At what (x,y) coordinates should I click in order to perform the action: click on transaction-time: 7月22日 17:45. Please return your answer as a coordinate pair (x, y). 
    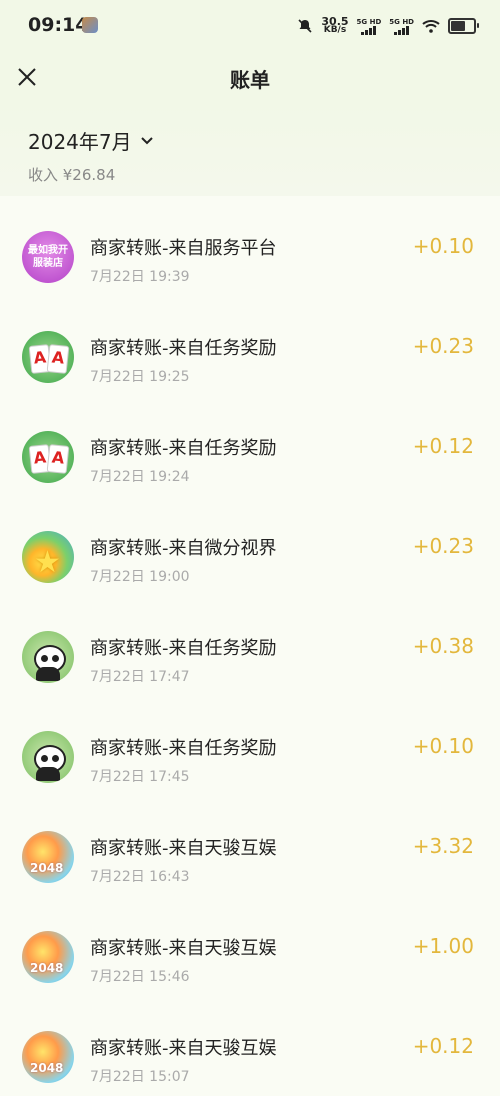
    Looking at the image, I should click on (140, 777).